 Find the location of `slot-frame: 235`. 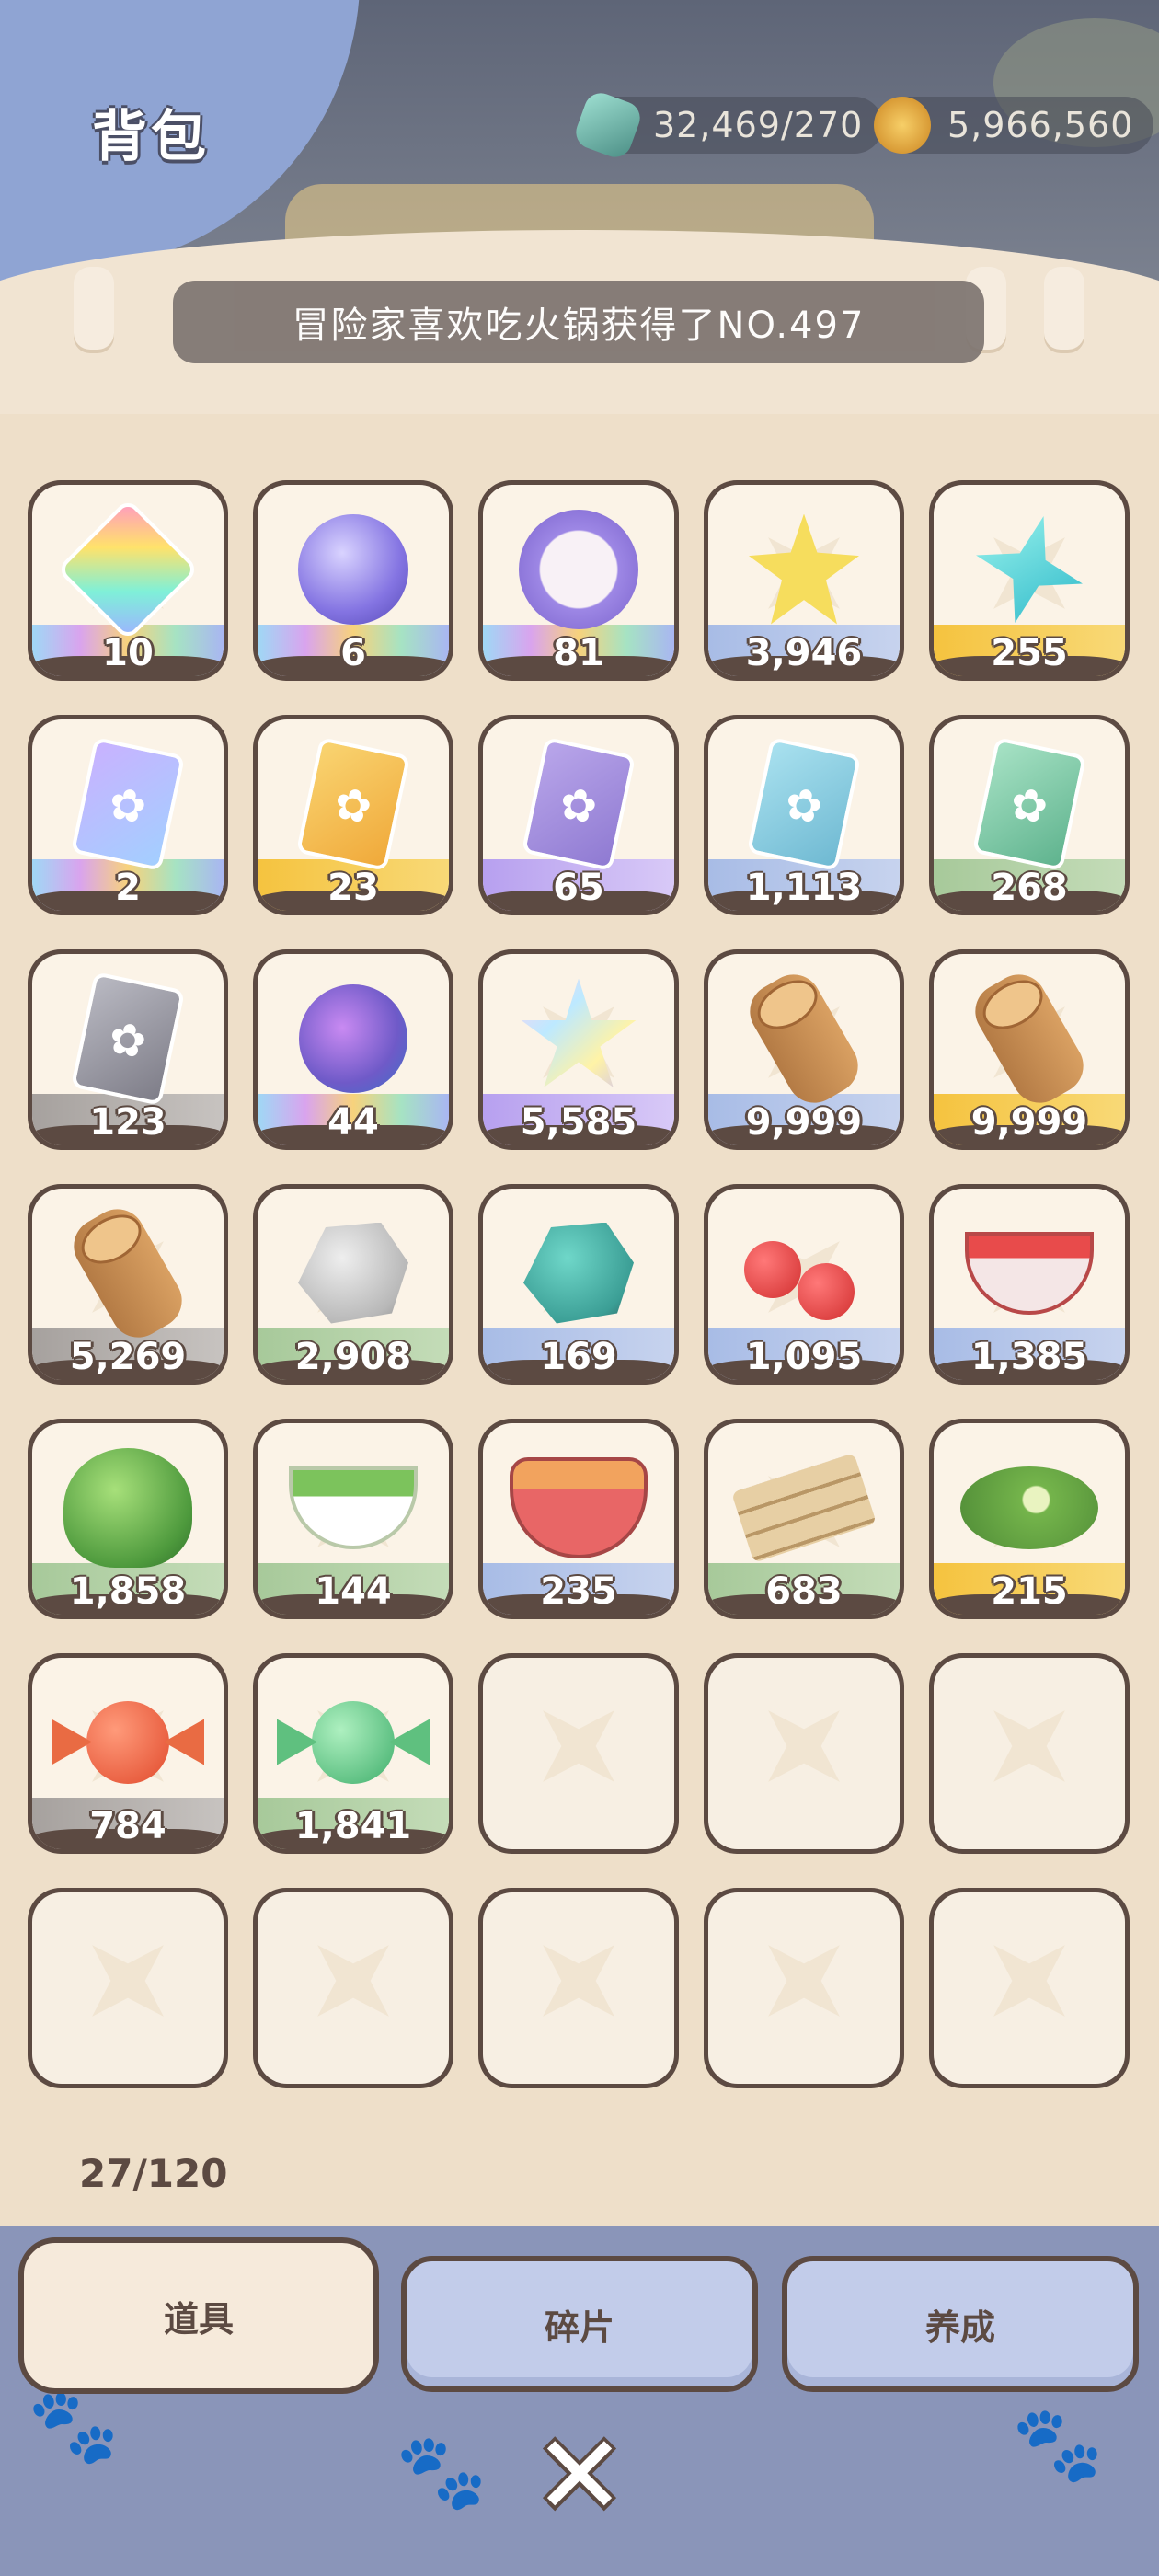

slot-frame: 235 is located at coordinates (578, 1519).